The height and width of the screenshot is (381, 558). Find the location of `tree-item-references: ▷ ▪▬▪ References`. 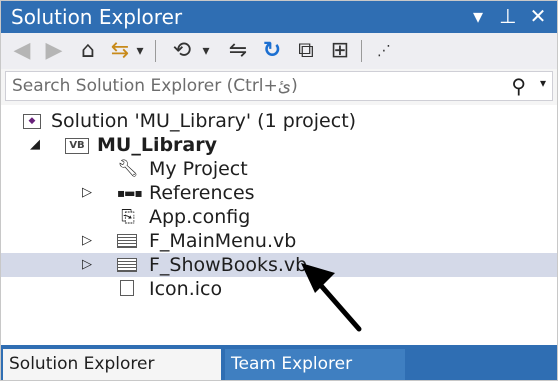

tree-item-references: ▷ ▪▬▪ References is located at coordinates (279, 193).